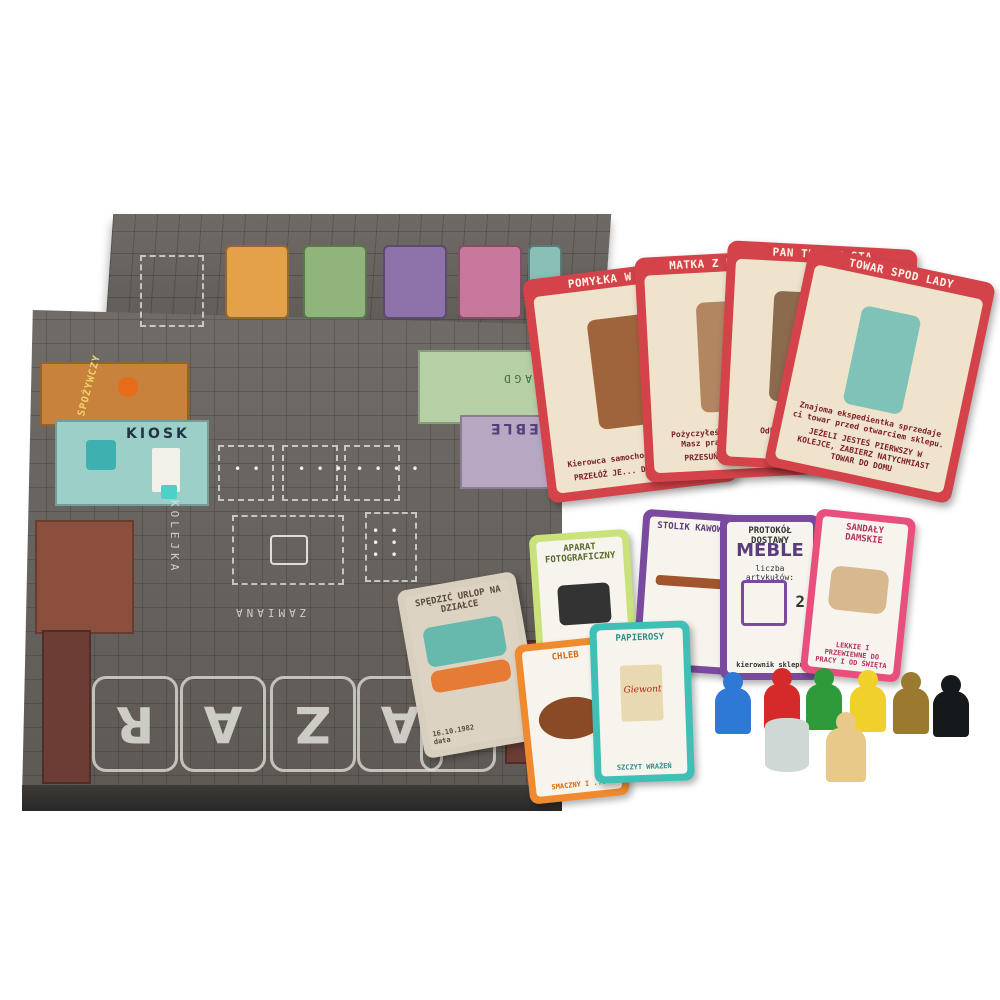  What do you see at coordinates (84, 577) in the screenshot?
I see `house-left` at bounding box center [84, 577].